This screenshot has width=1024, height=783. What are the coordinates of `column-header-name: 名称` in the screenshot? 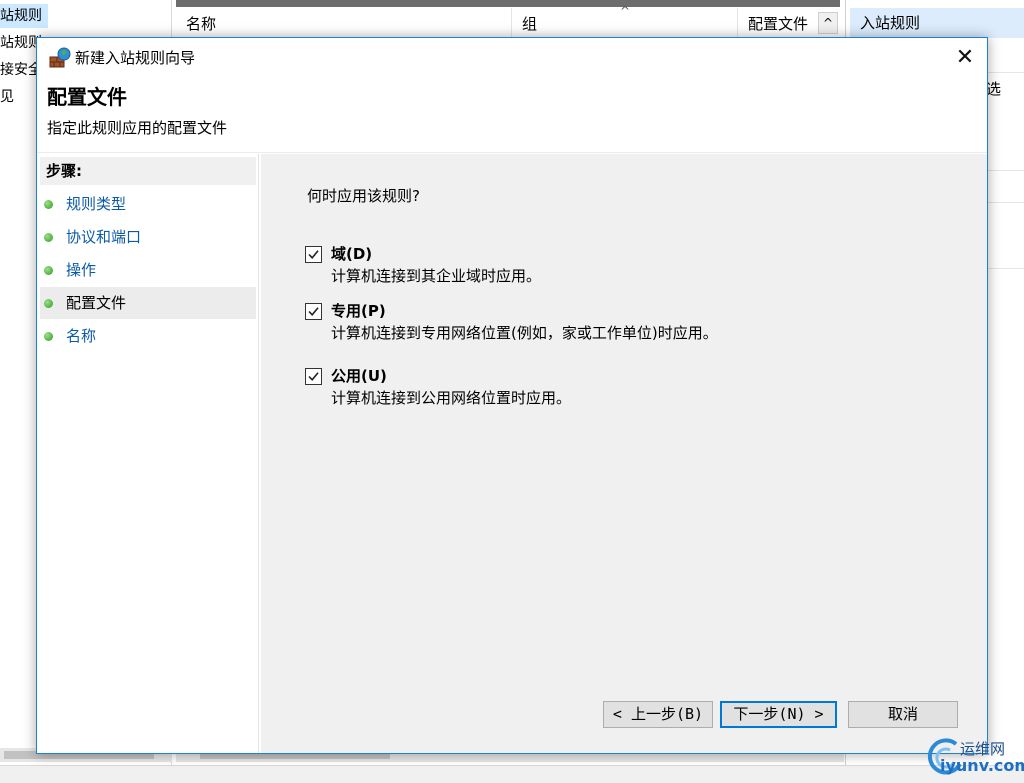 It's located at (344, 23).